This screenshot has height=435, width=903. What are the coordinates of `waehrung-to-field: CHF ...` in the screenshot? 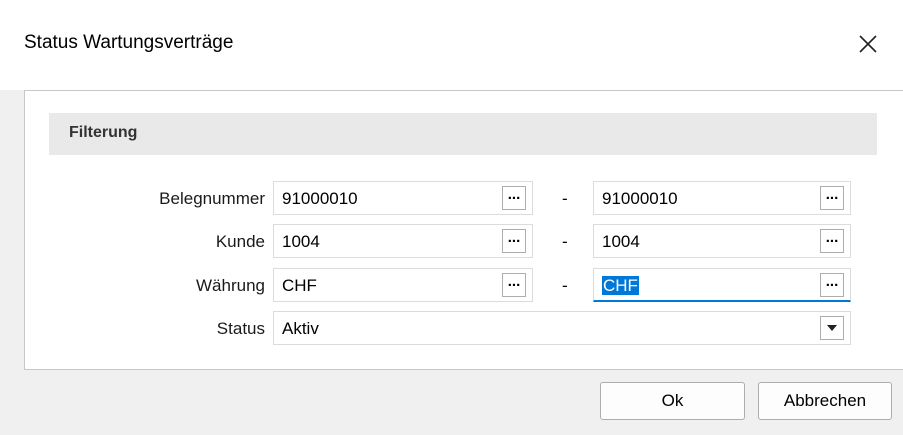 It's located at (722, 285).